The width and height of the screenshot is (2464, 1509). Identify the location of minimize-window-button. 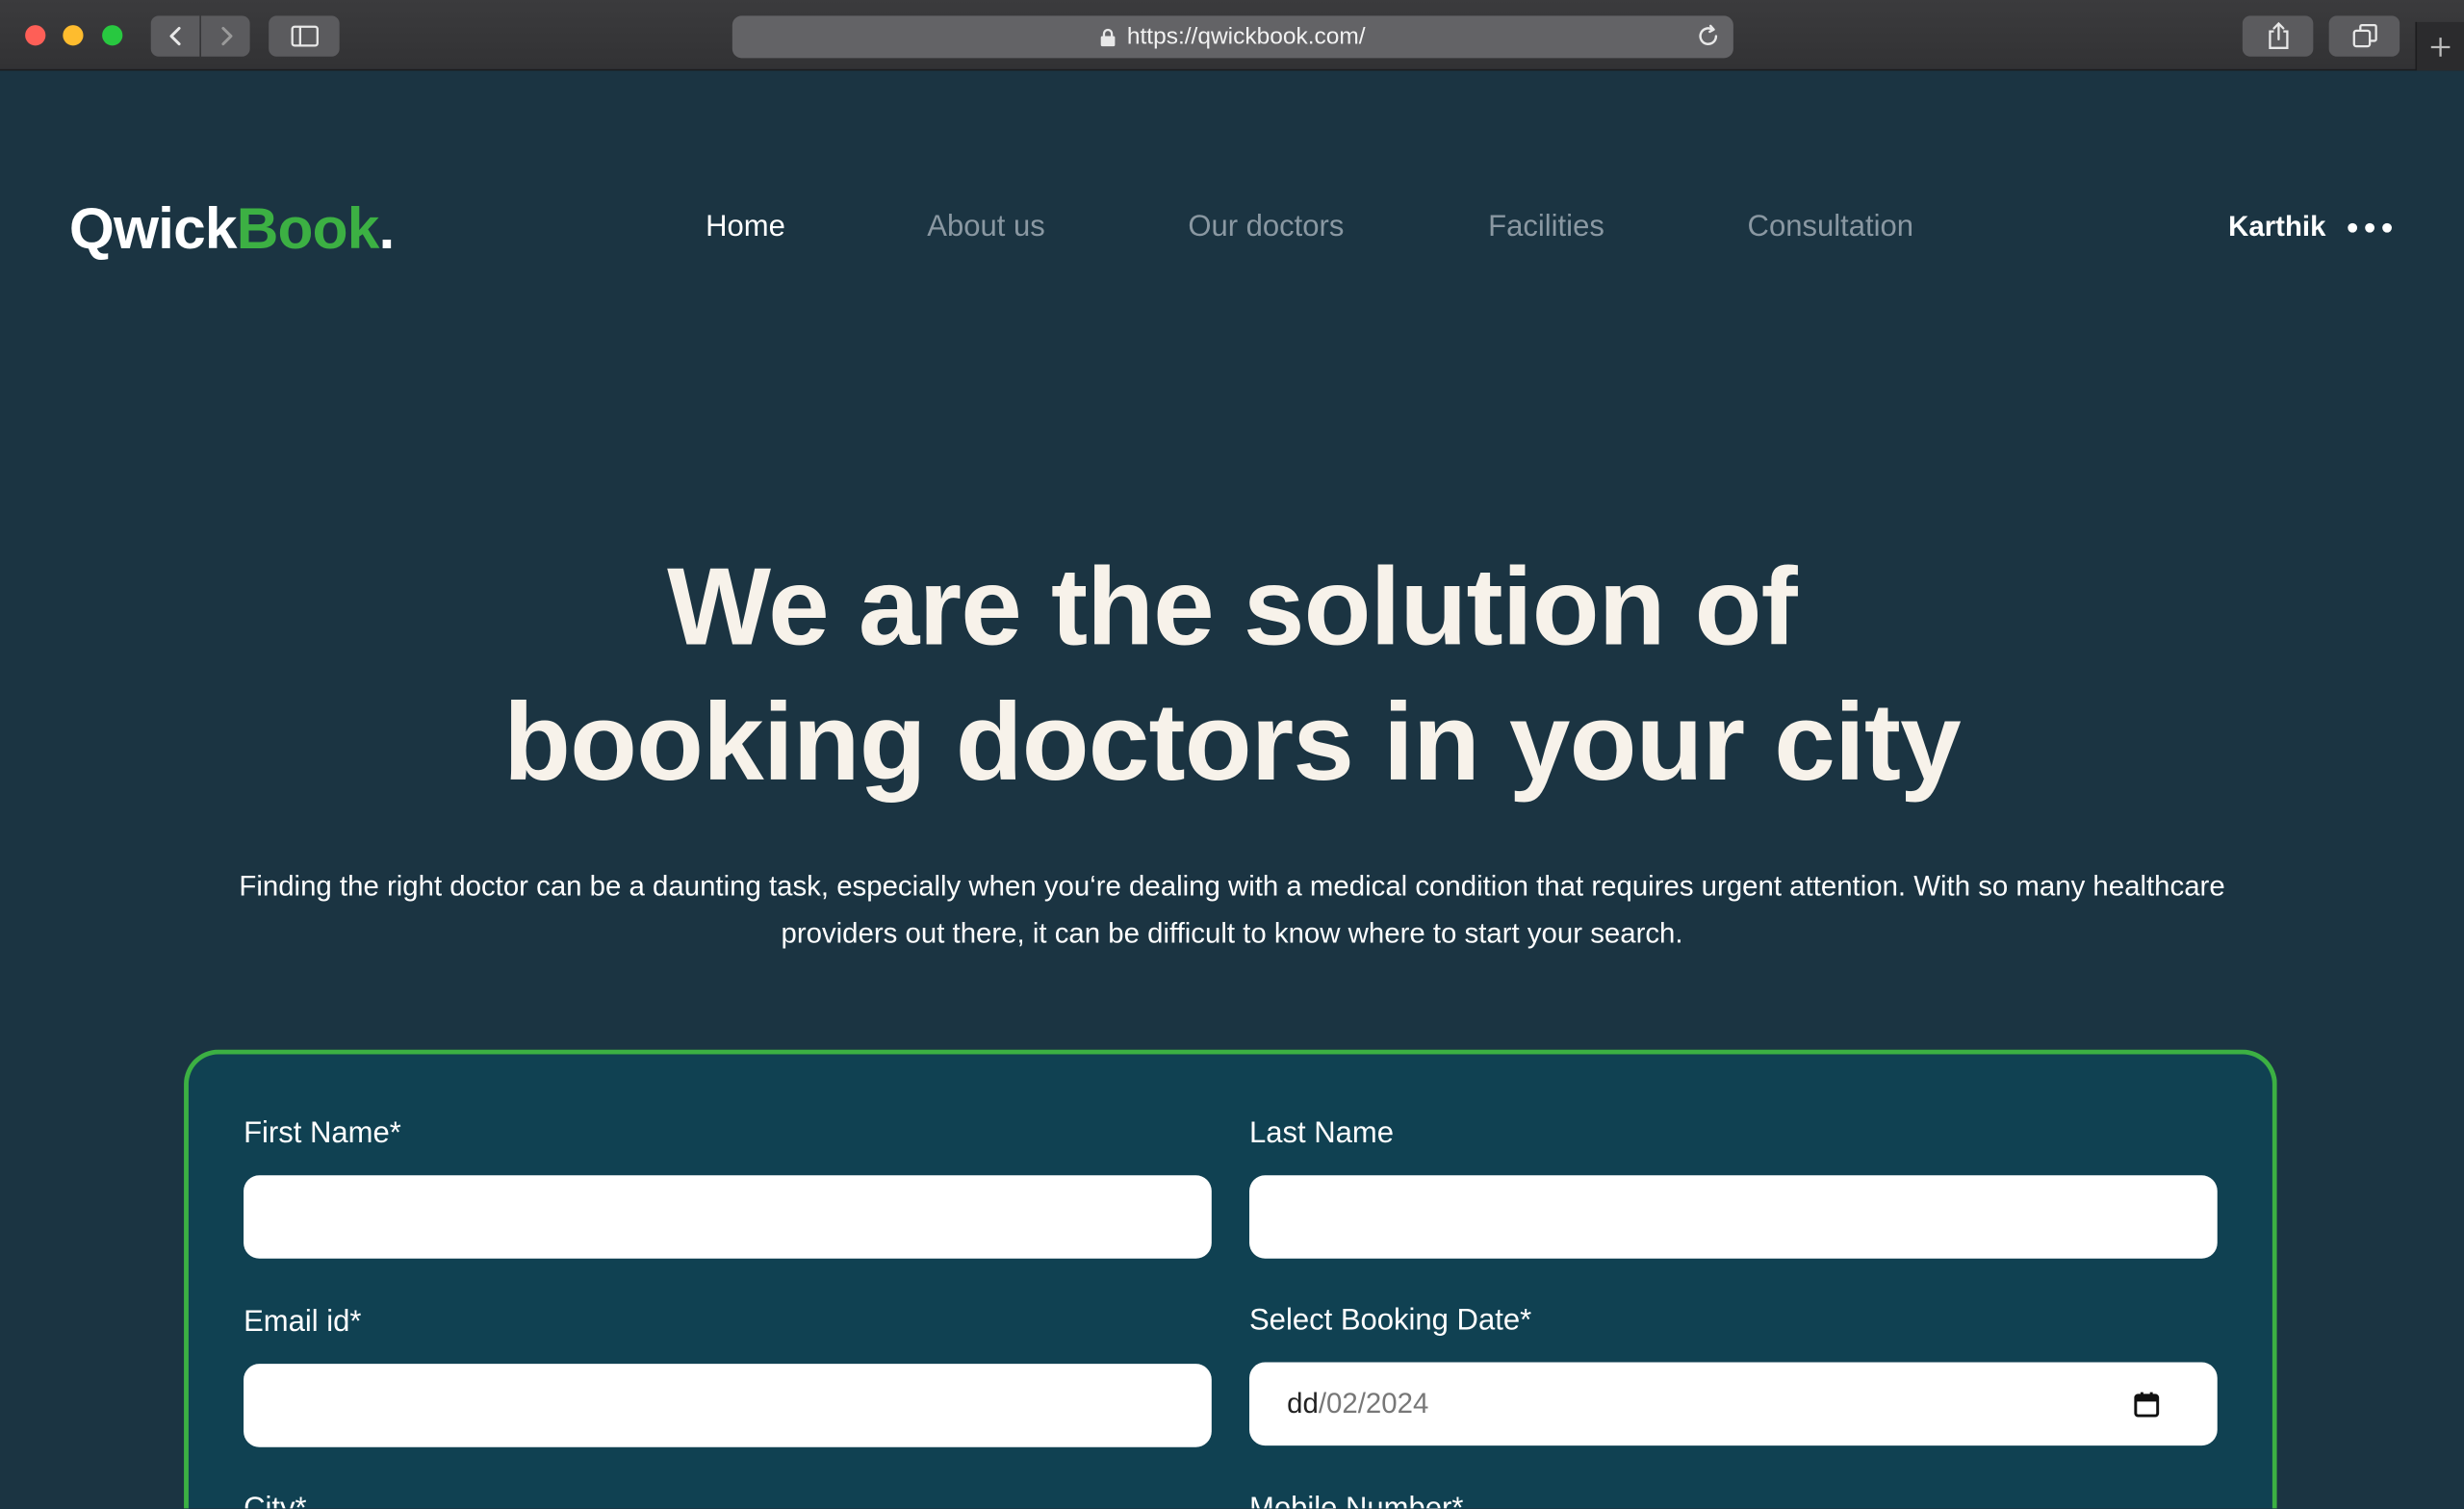
(73, 35).